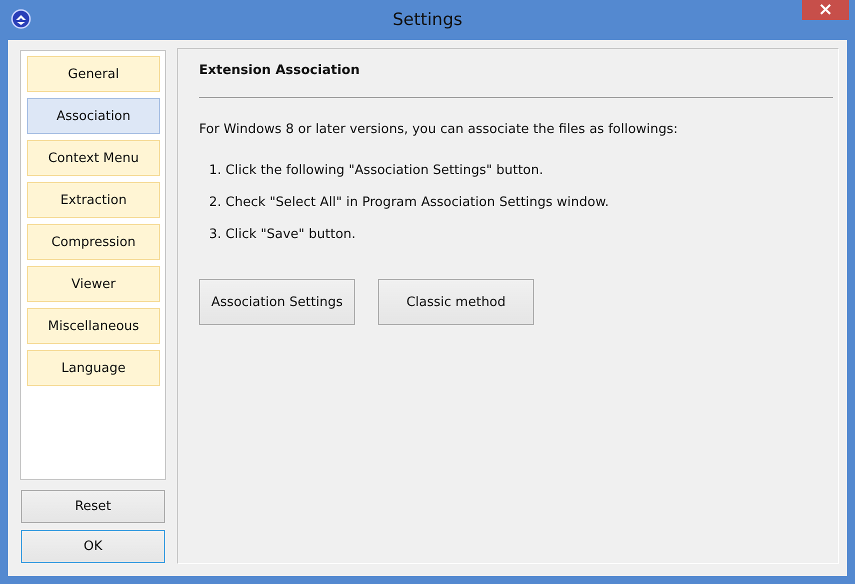  I want to click on app-icon, so click(21, 19).